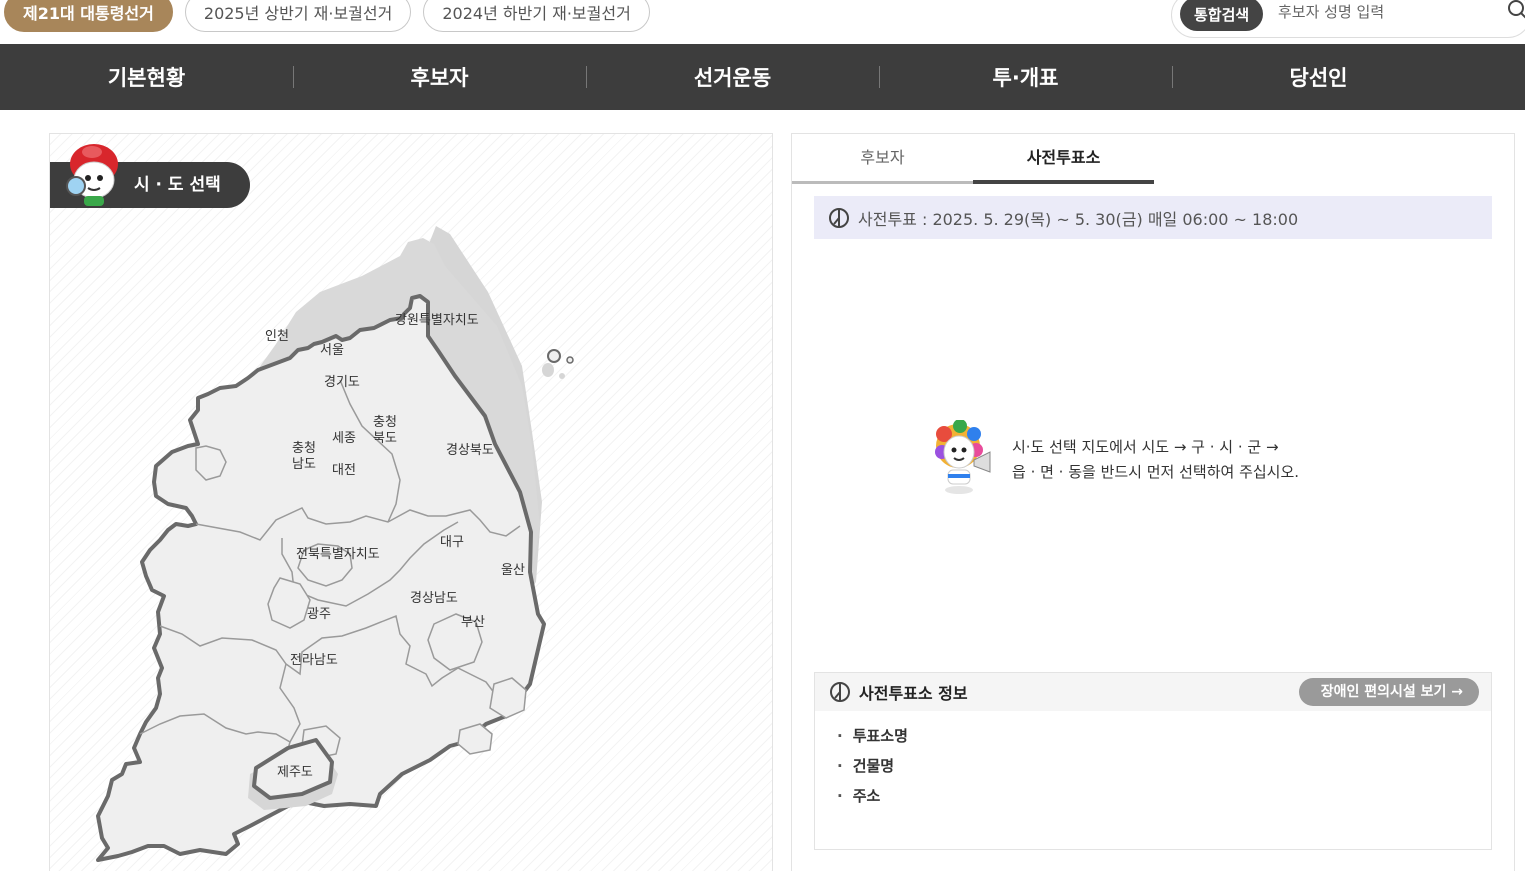 This screenshot has width=1525, height=871. I want to click on search-bar: 통합검색, so click(1348, 19).